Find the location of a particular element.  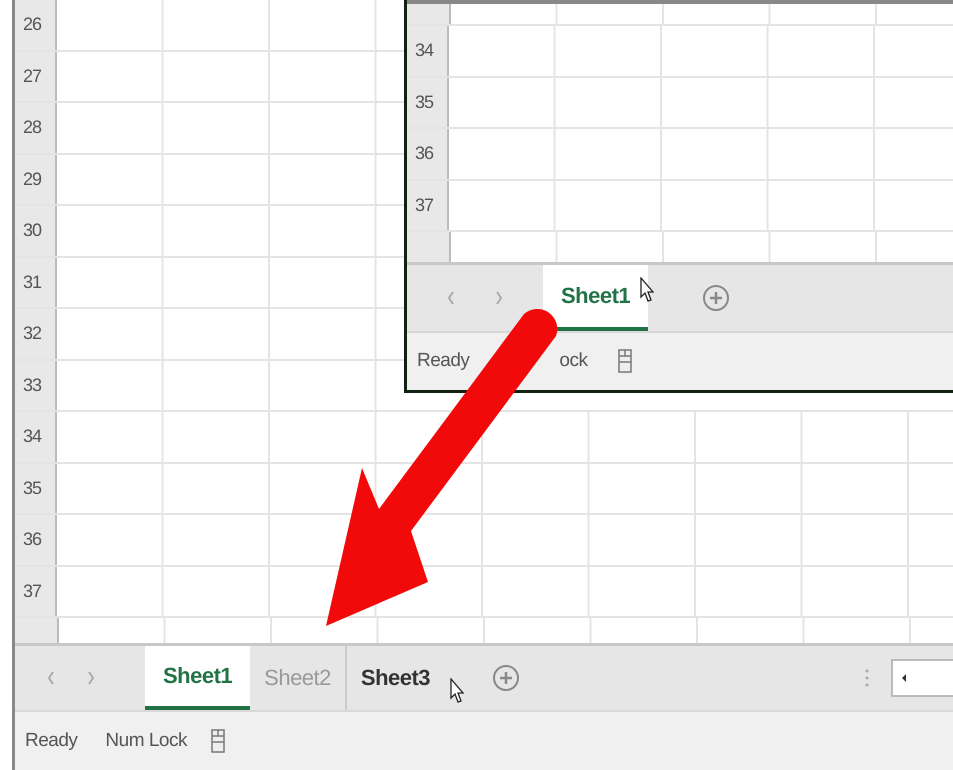

splitter-icon is located at coordinates (867, 678).